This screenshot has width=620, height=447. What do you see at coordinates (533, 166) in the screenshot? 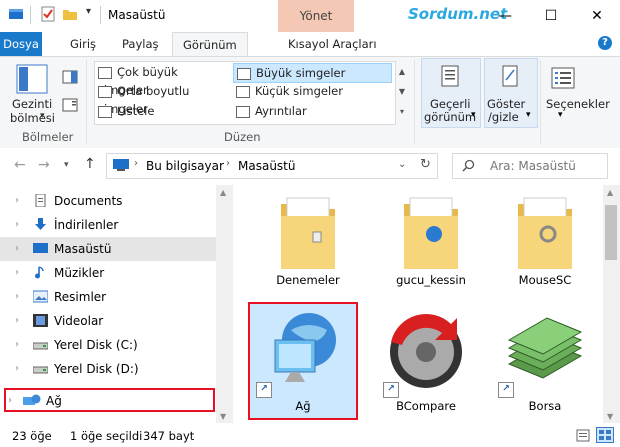
I see `search-placeholder: Ara: Masaüstü` at bounding box center [533, 166].